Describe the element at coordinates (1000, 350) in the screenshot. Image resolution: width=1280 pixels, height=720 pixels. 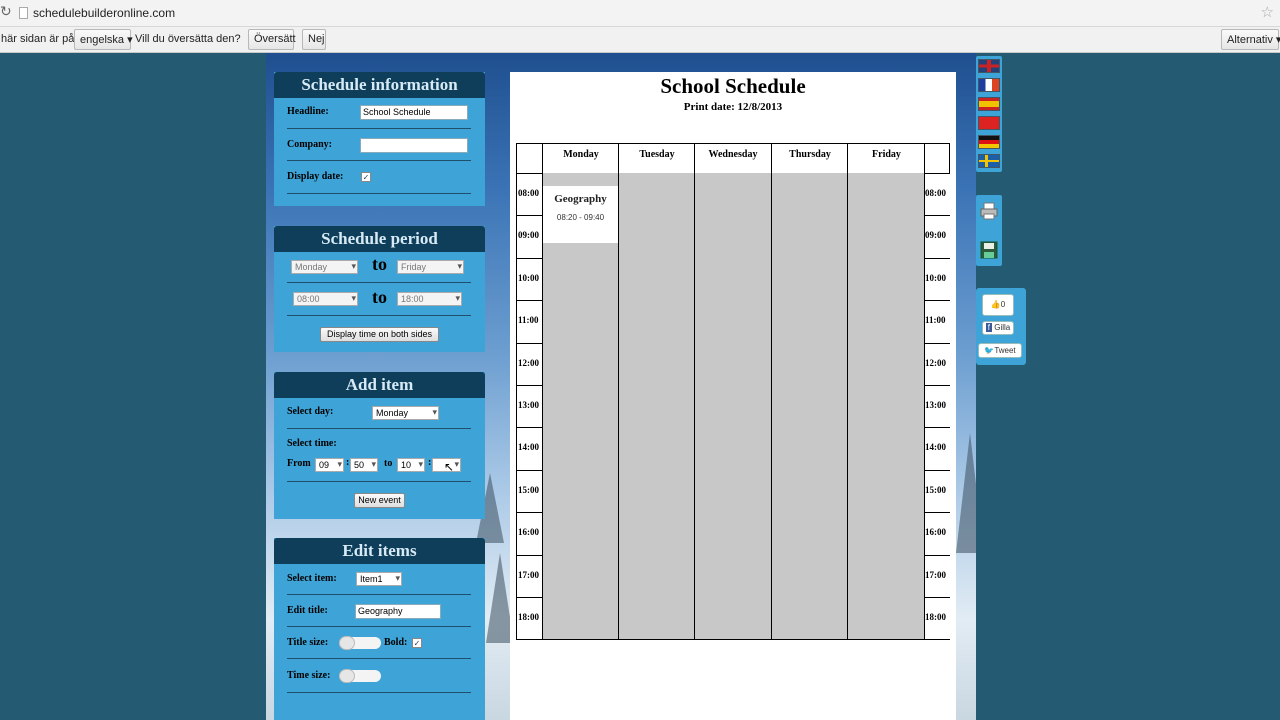
I see `tweet-button: 🐦Tweet` at that location.